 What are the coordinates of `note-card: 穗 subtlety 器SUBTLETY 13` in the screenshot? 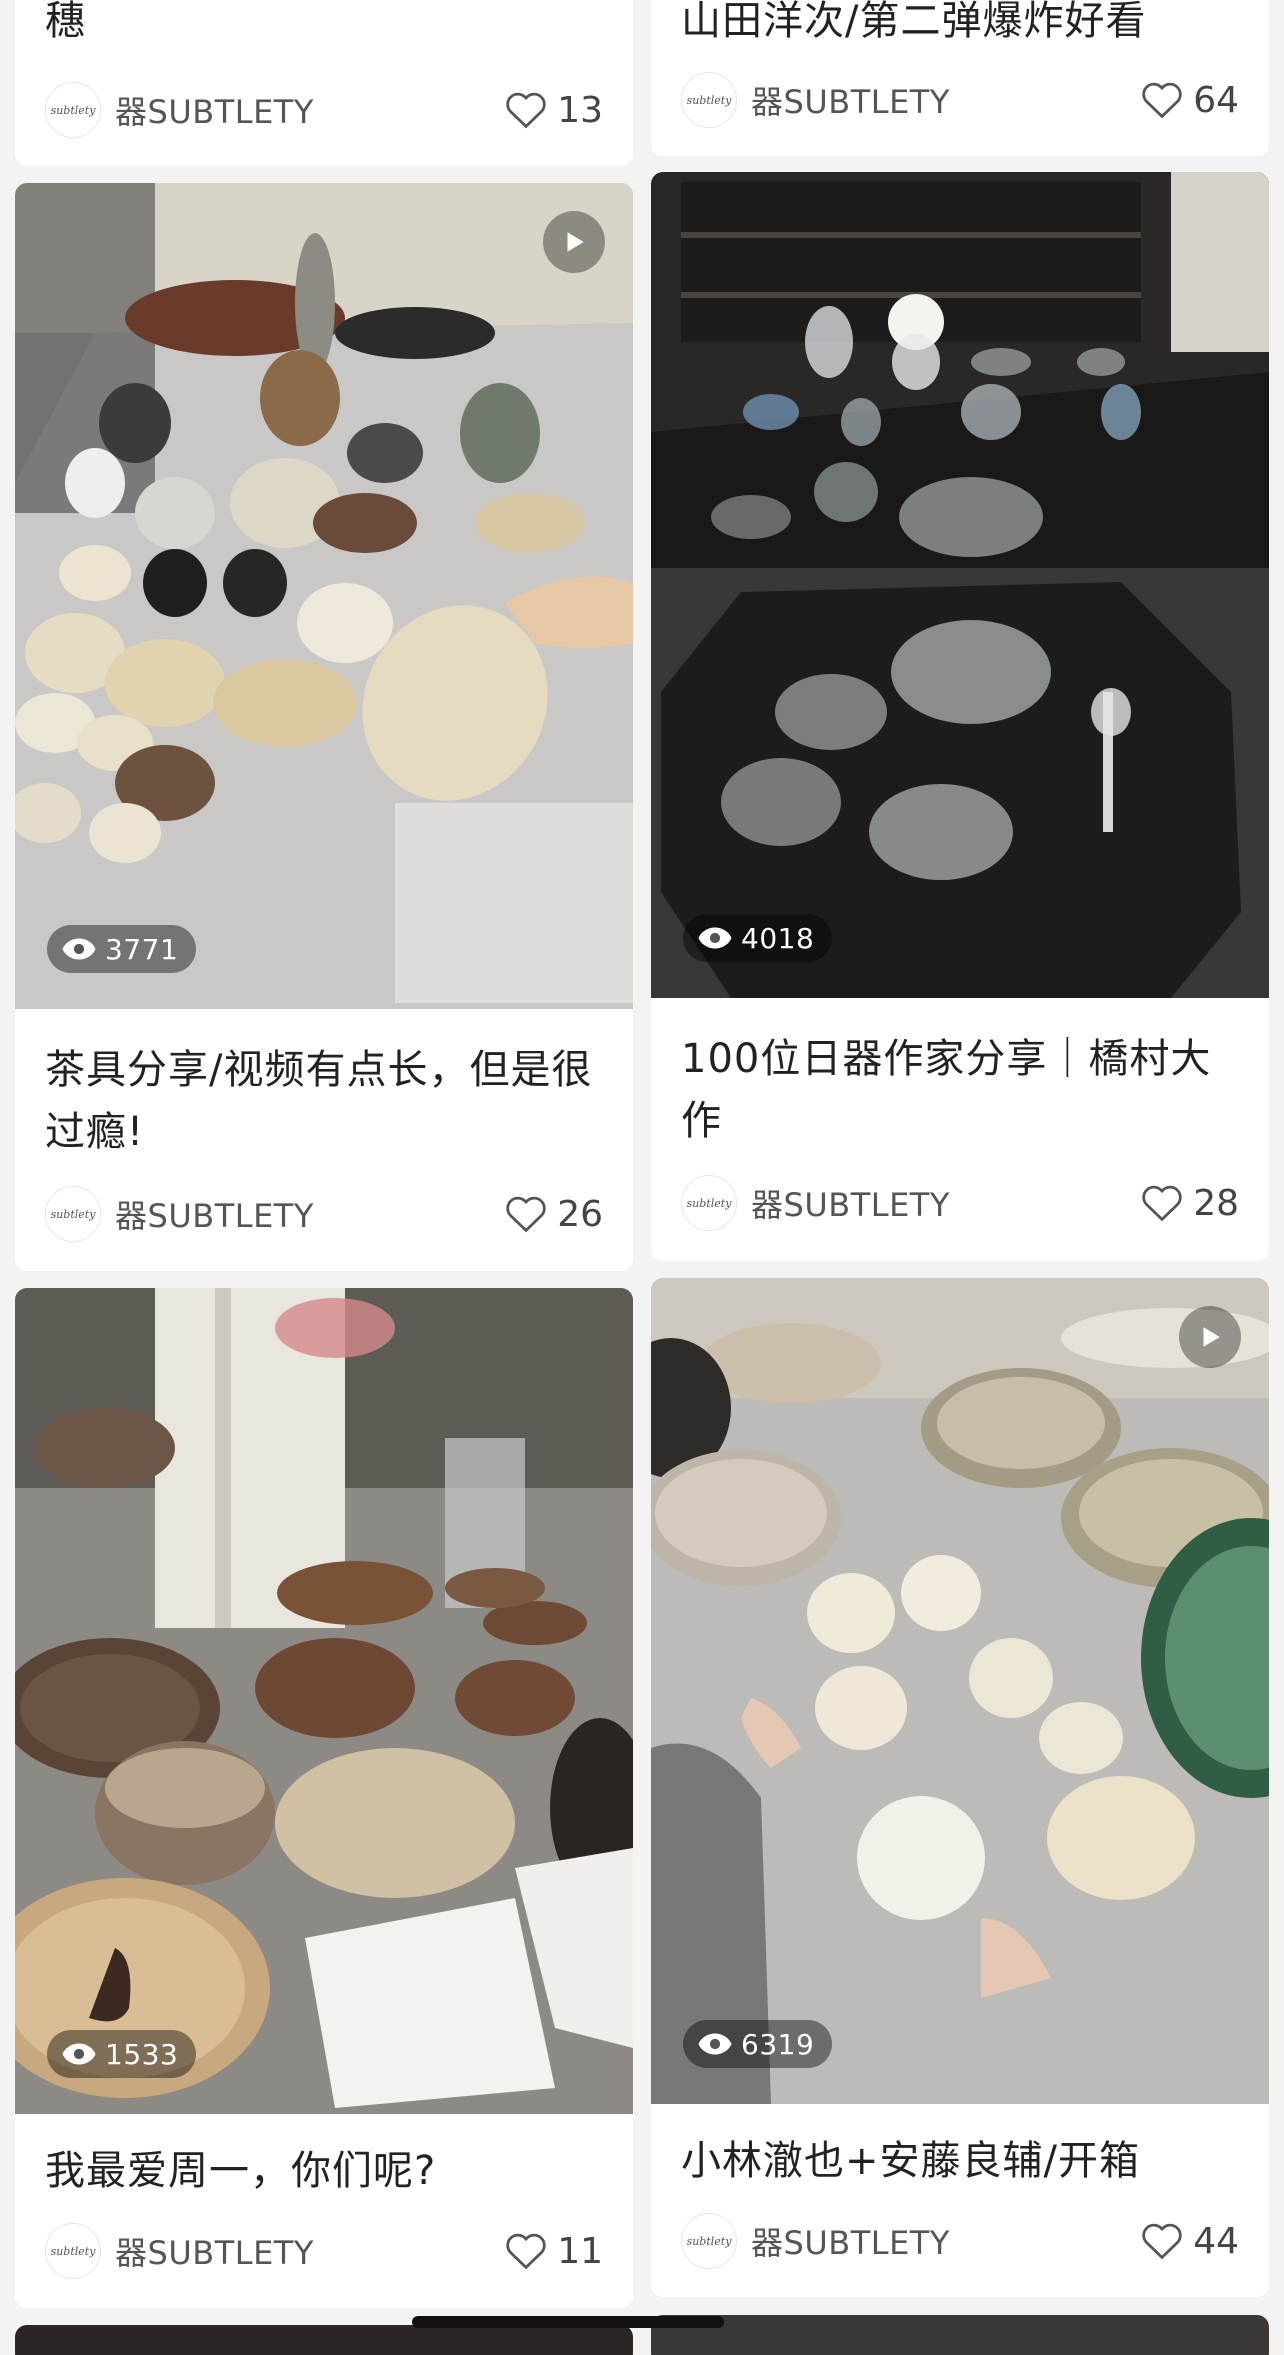 It's located at (324, 83).